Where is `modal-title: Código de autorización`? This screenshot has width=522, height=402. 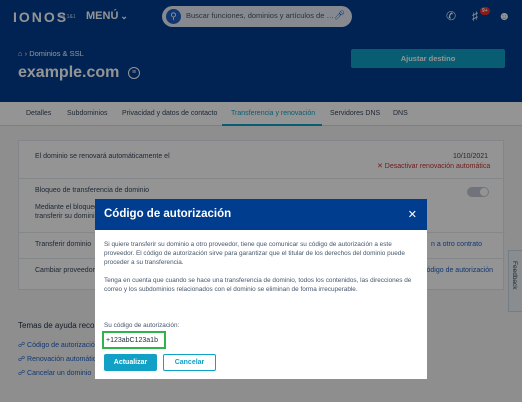
modal-title: Código de autorización is located at coordinates (168, 214).